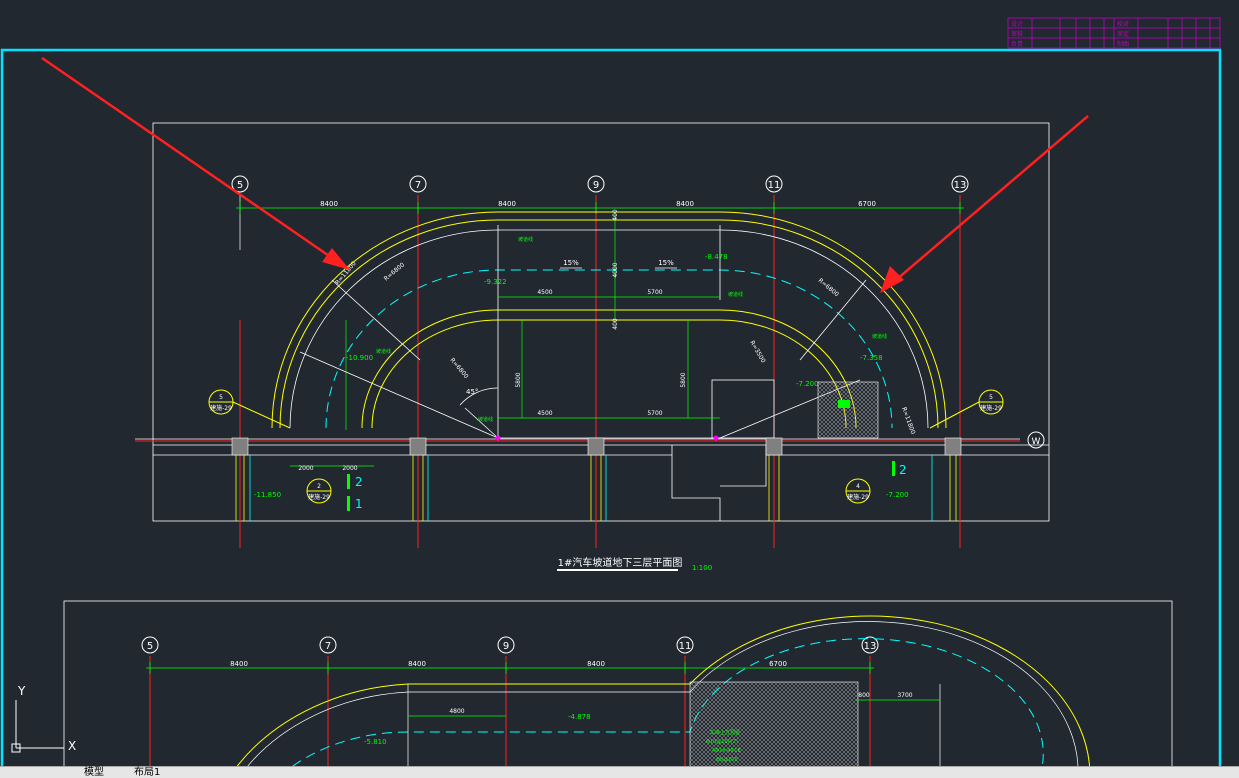  I want to click on radius-label: R=3500, so click(757, 352).